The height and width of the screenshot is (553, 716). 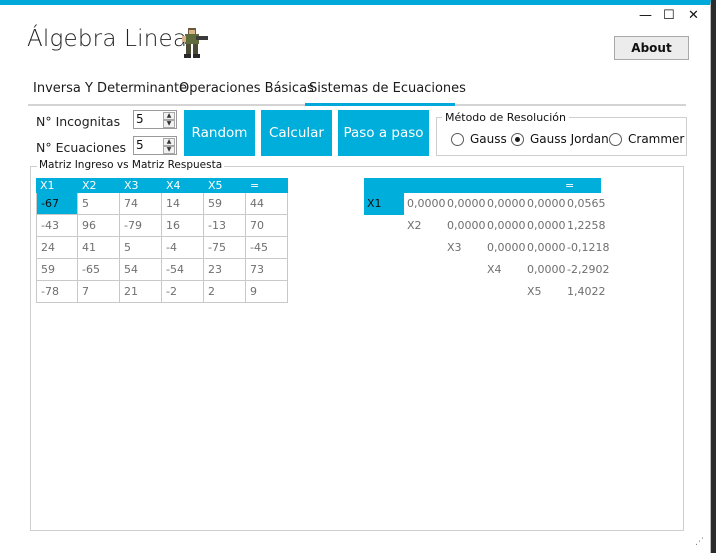 What do you see at coordinates (99, 270) in the screenshot?
I see `input-matrix-cell: -65` at bounding box center [99, 270].